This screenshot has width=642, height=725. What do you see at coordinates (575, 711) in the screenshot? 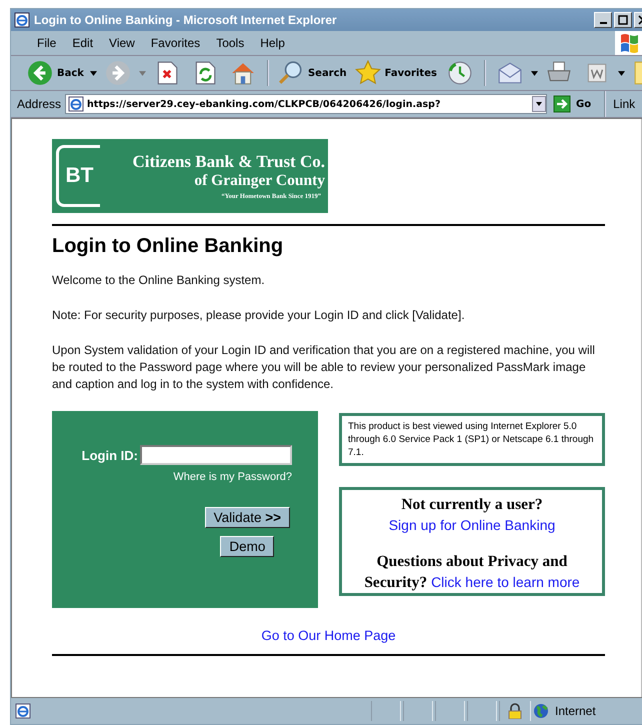
I see `security-zone-label: Internet` at bounding box center [575, 711].